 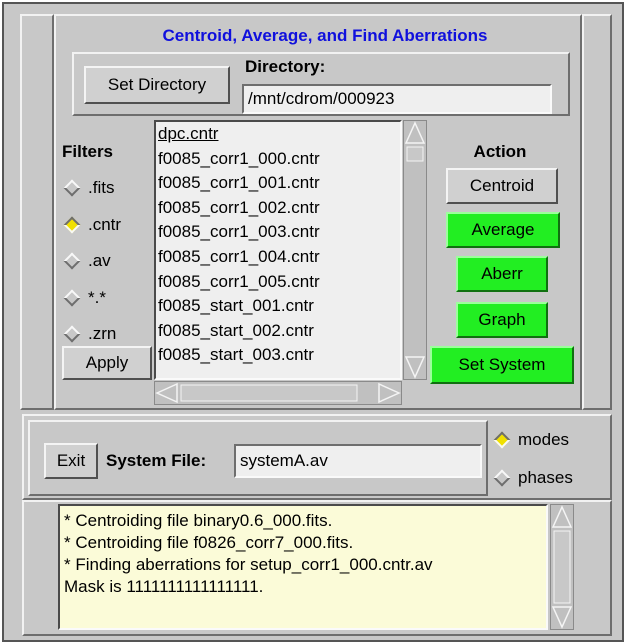 What do you see at coordinates (502, 186) in the screenshot?
I see `centroid-button: Centroid` at bounding box center [502, 186].